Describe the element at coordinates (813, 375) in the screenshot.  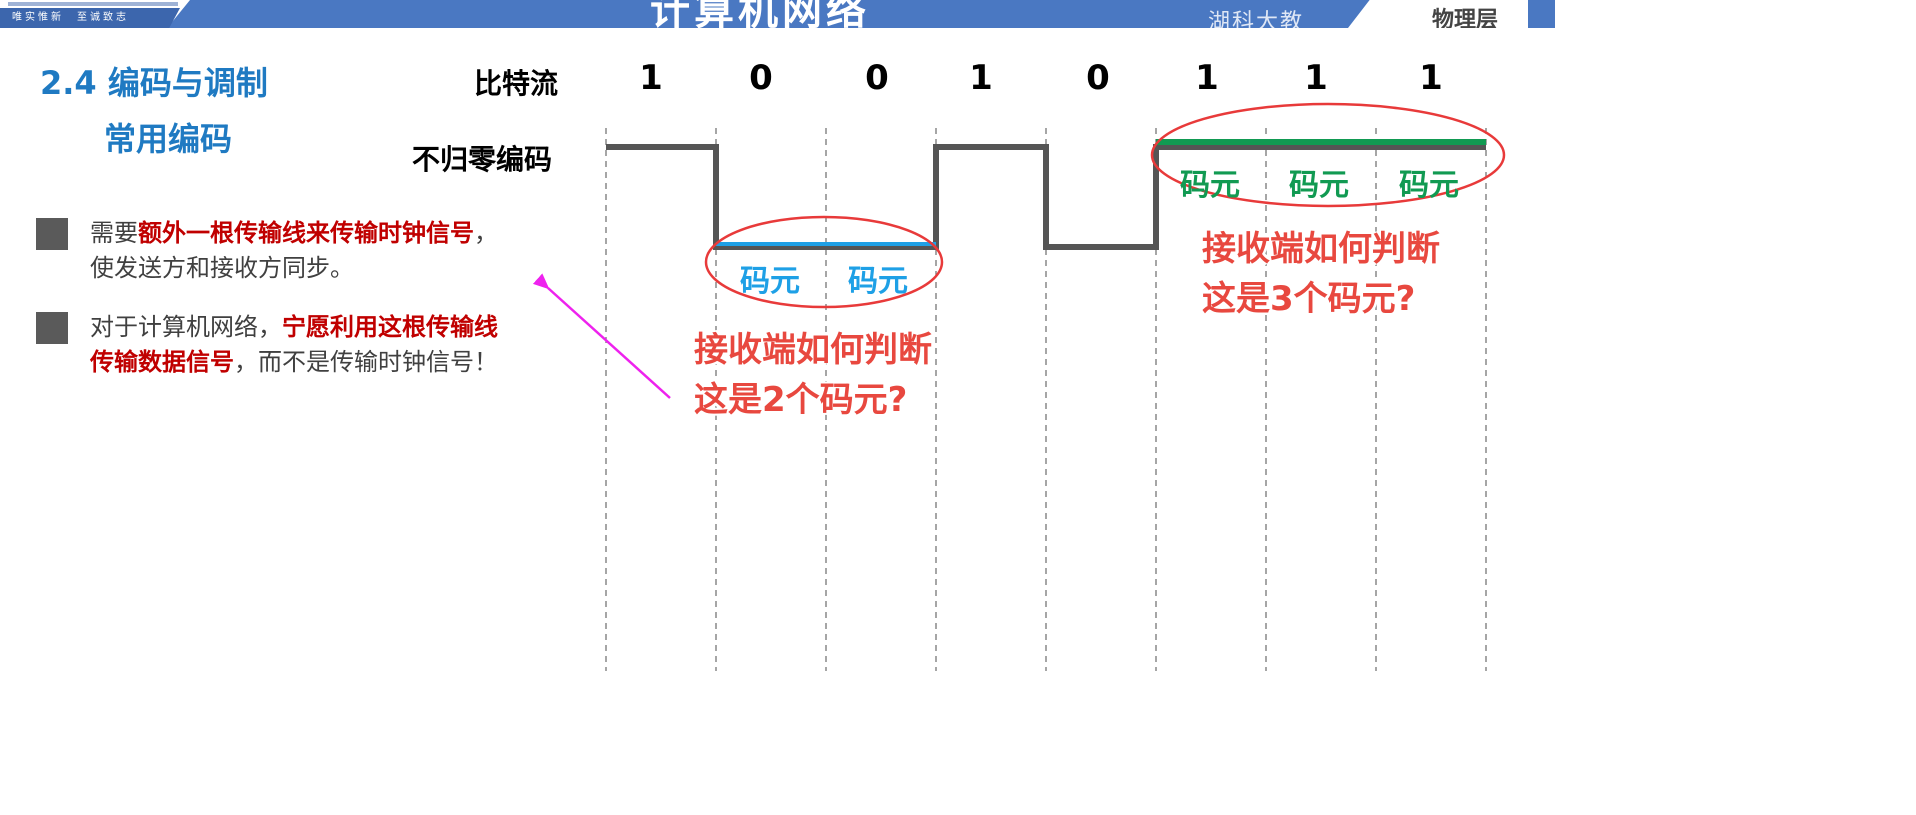
I see `note-two-code-elements: 接收端如何判断 这是2个码元?` at that location.